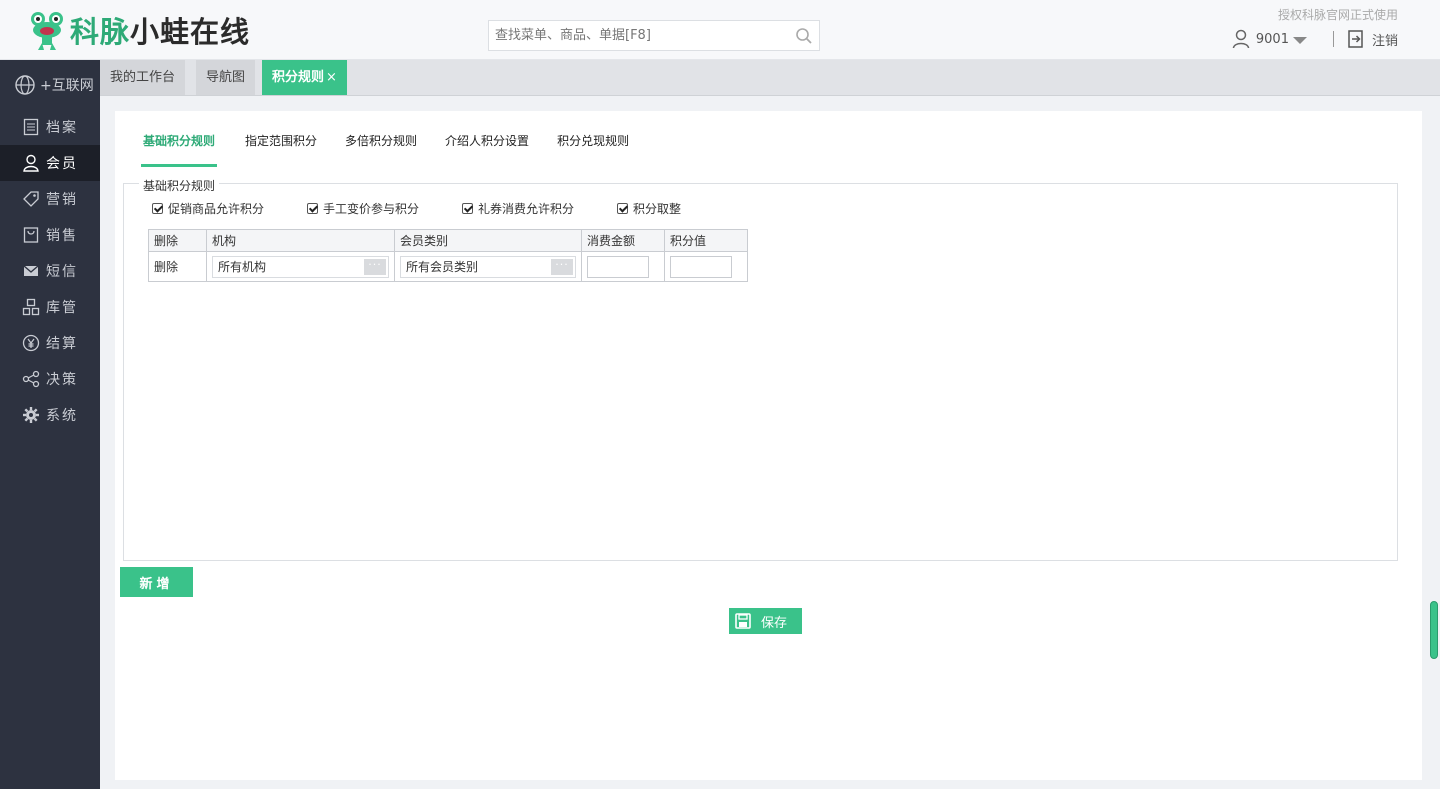 This screenshot has height=789, width=1440. I want to click on tab-label: 我的工作台, so click(143, 77).